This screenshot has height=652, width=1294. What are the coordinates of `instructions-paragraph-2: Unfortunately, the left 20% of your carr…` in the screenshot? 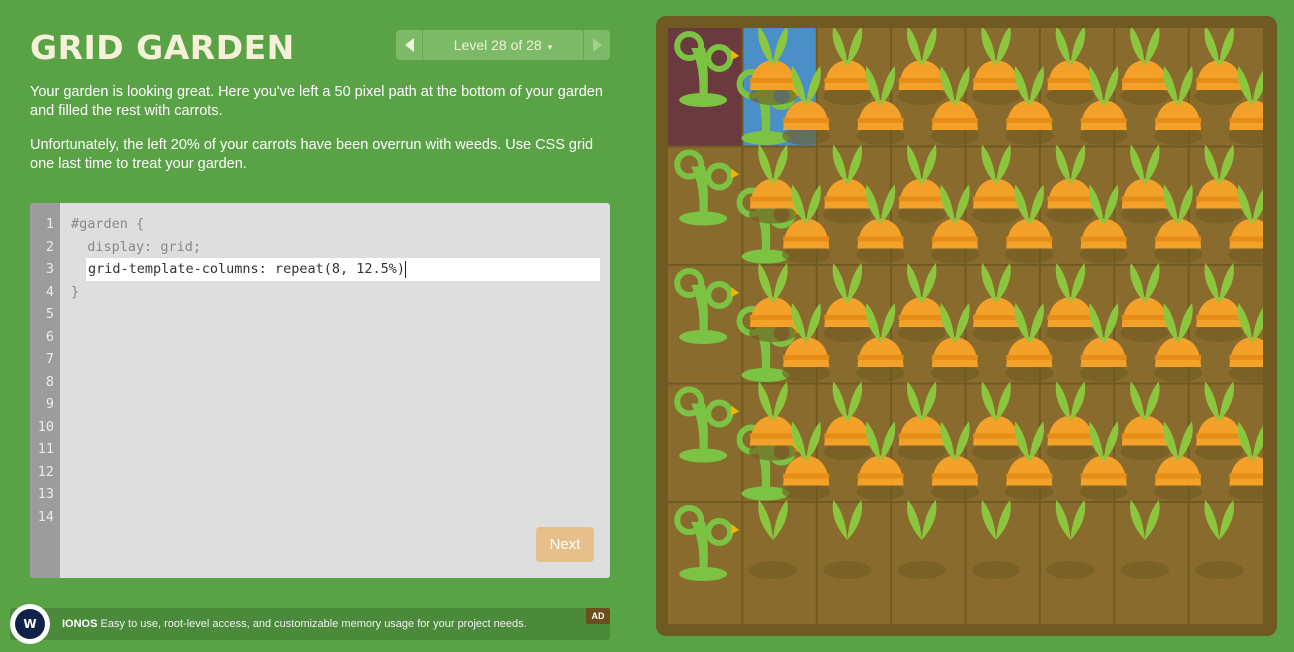 It's located at (312, 154).